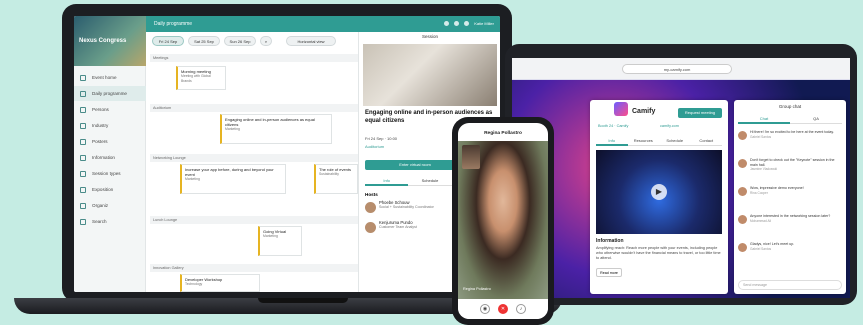 The width and height of the screenshot is (863, 325). Describe the element at coordinates (415, 165) in the screenshot. I see `enter-virtual-room-button: Enter virtual room` at that location.